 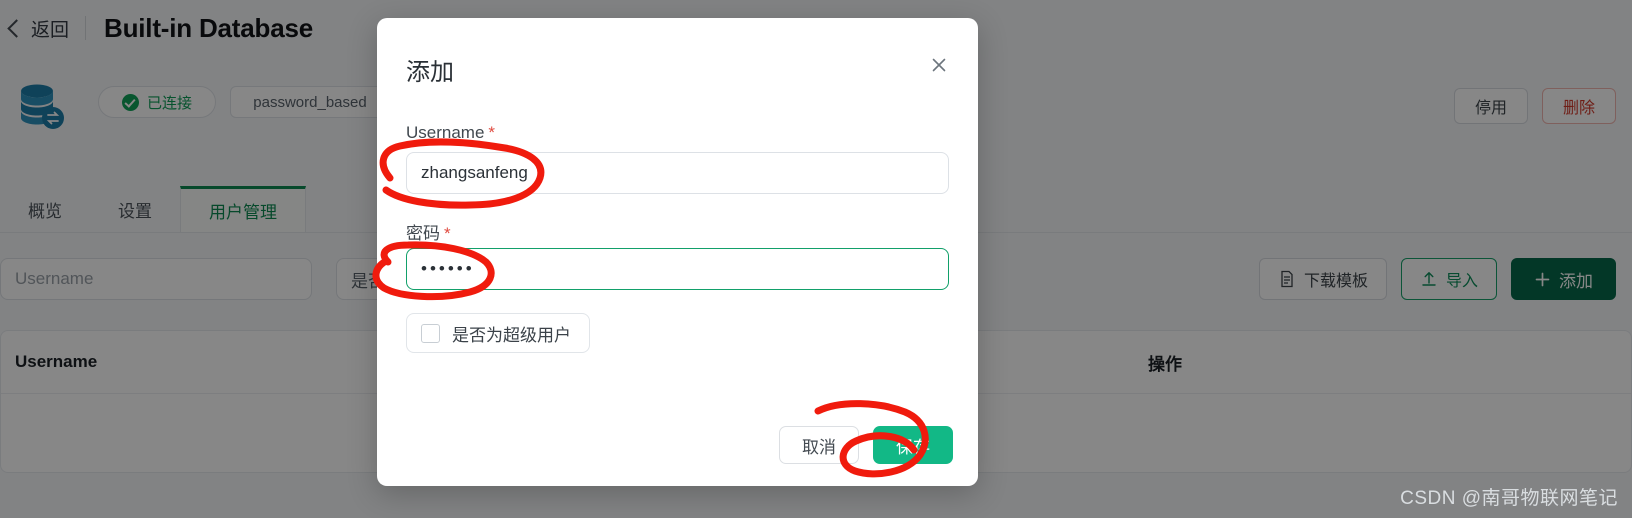 I want to click on close-icon, so click(x=939, y=65).